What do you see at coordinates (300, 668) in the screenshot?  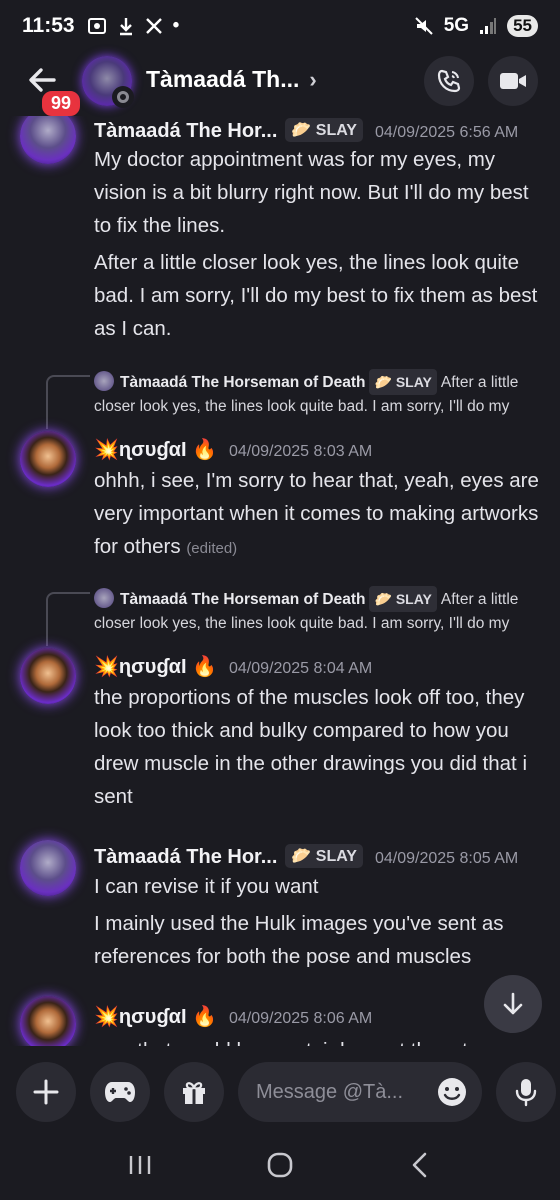 I see `timestamp: 04/09/2025 8:04 AM` at bounding box center [300, 668].